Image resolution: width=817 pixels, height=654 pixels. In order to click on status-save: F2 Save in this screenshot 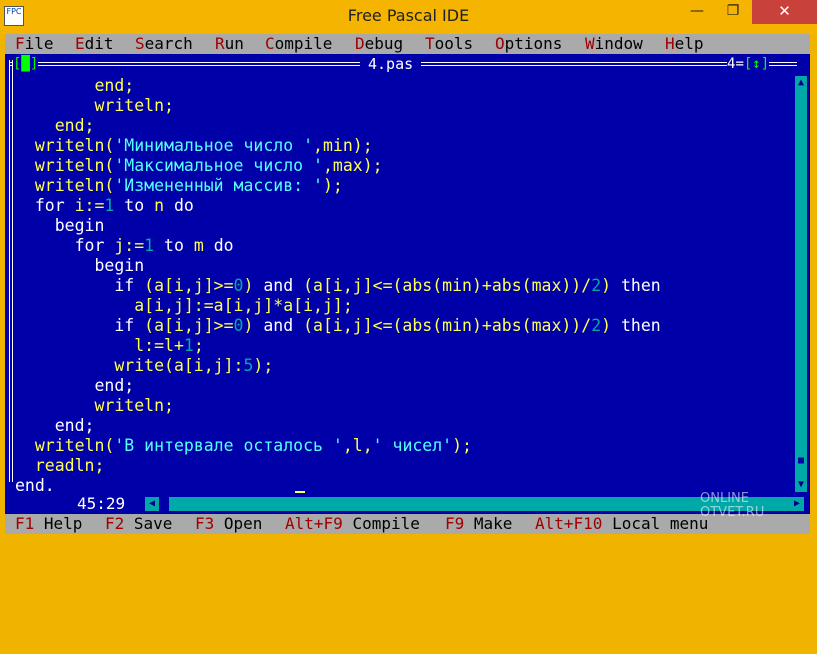, I will do `click(138, 524)`.